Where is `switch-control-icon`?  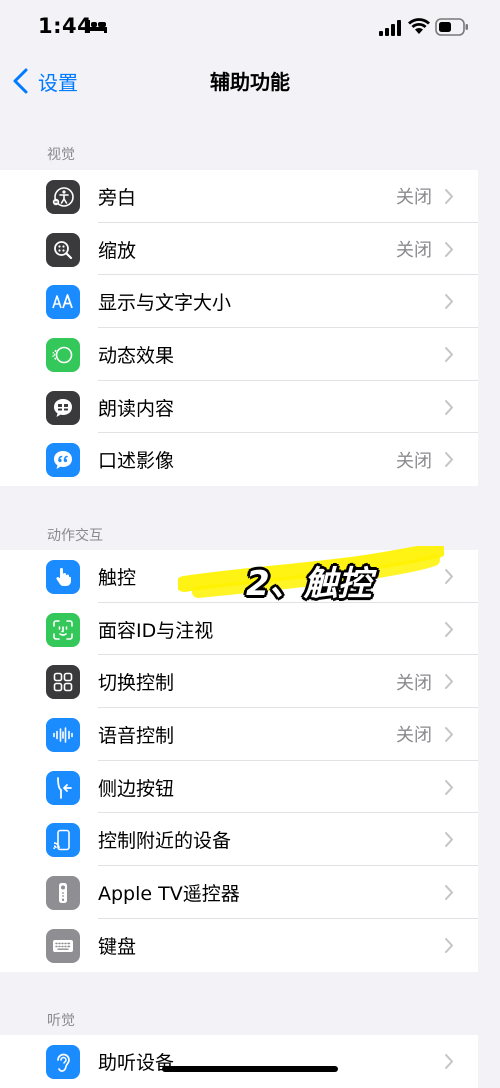 switch-control-icon is located at coordinates (63, 682).